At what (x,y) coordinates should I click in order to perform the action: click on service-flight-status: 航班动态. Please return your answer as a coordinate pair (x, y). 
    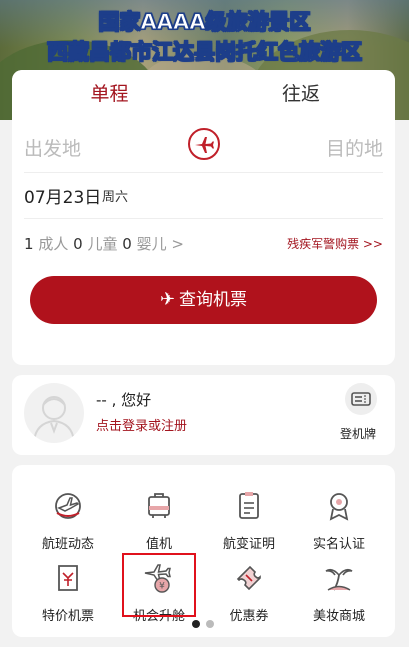
    Looking at the image, I should click on (68, 520).